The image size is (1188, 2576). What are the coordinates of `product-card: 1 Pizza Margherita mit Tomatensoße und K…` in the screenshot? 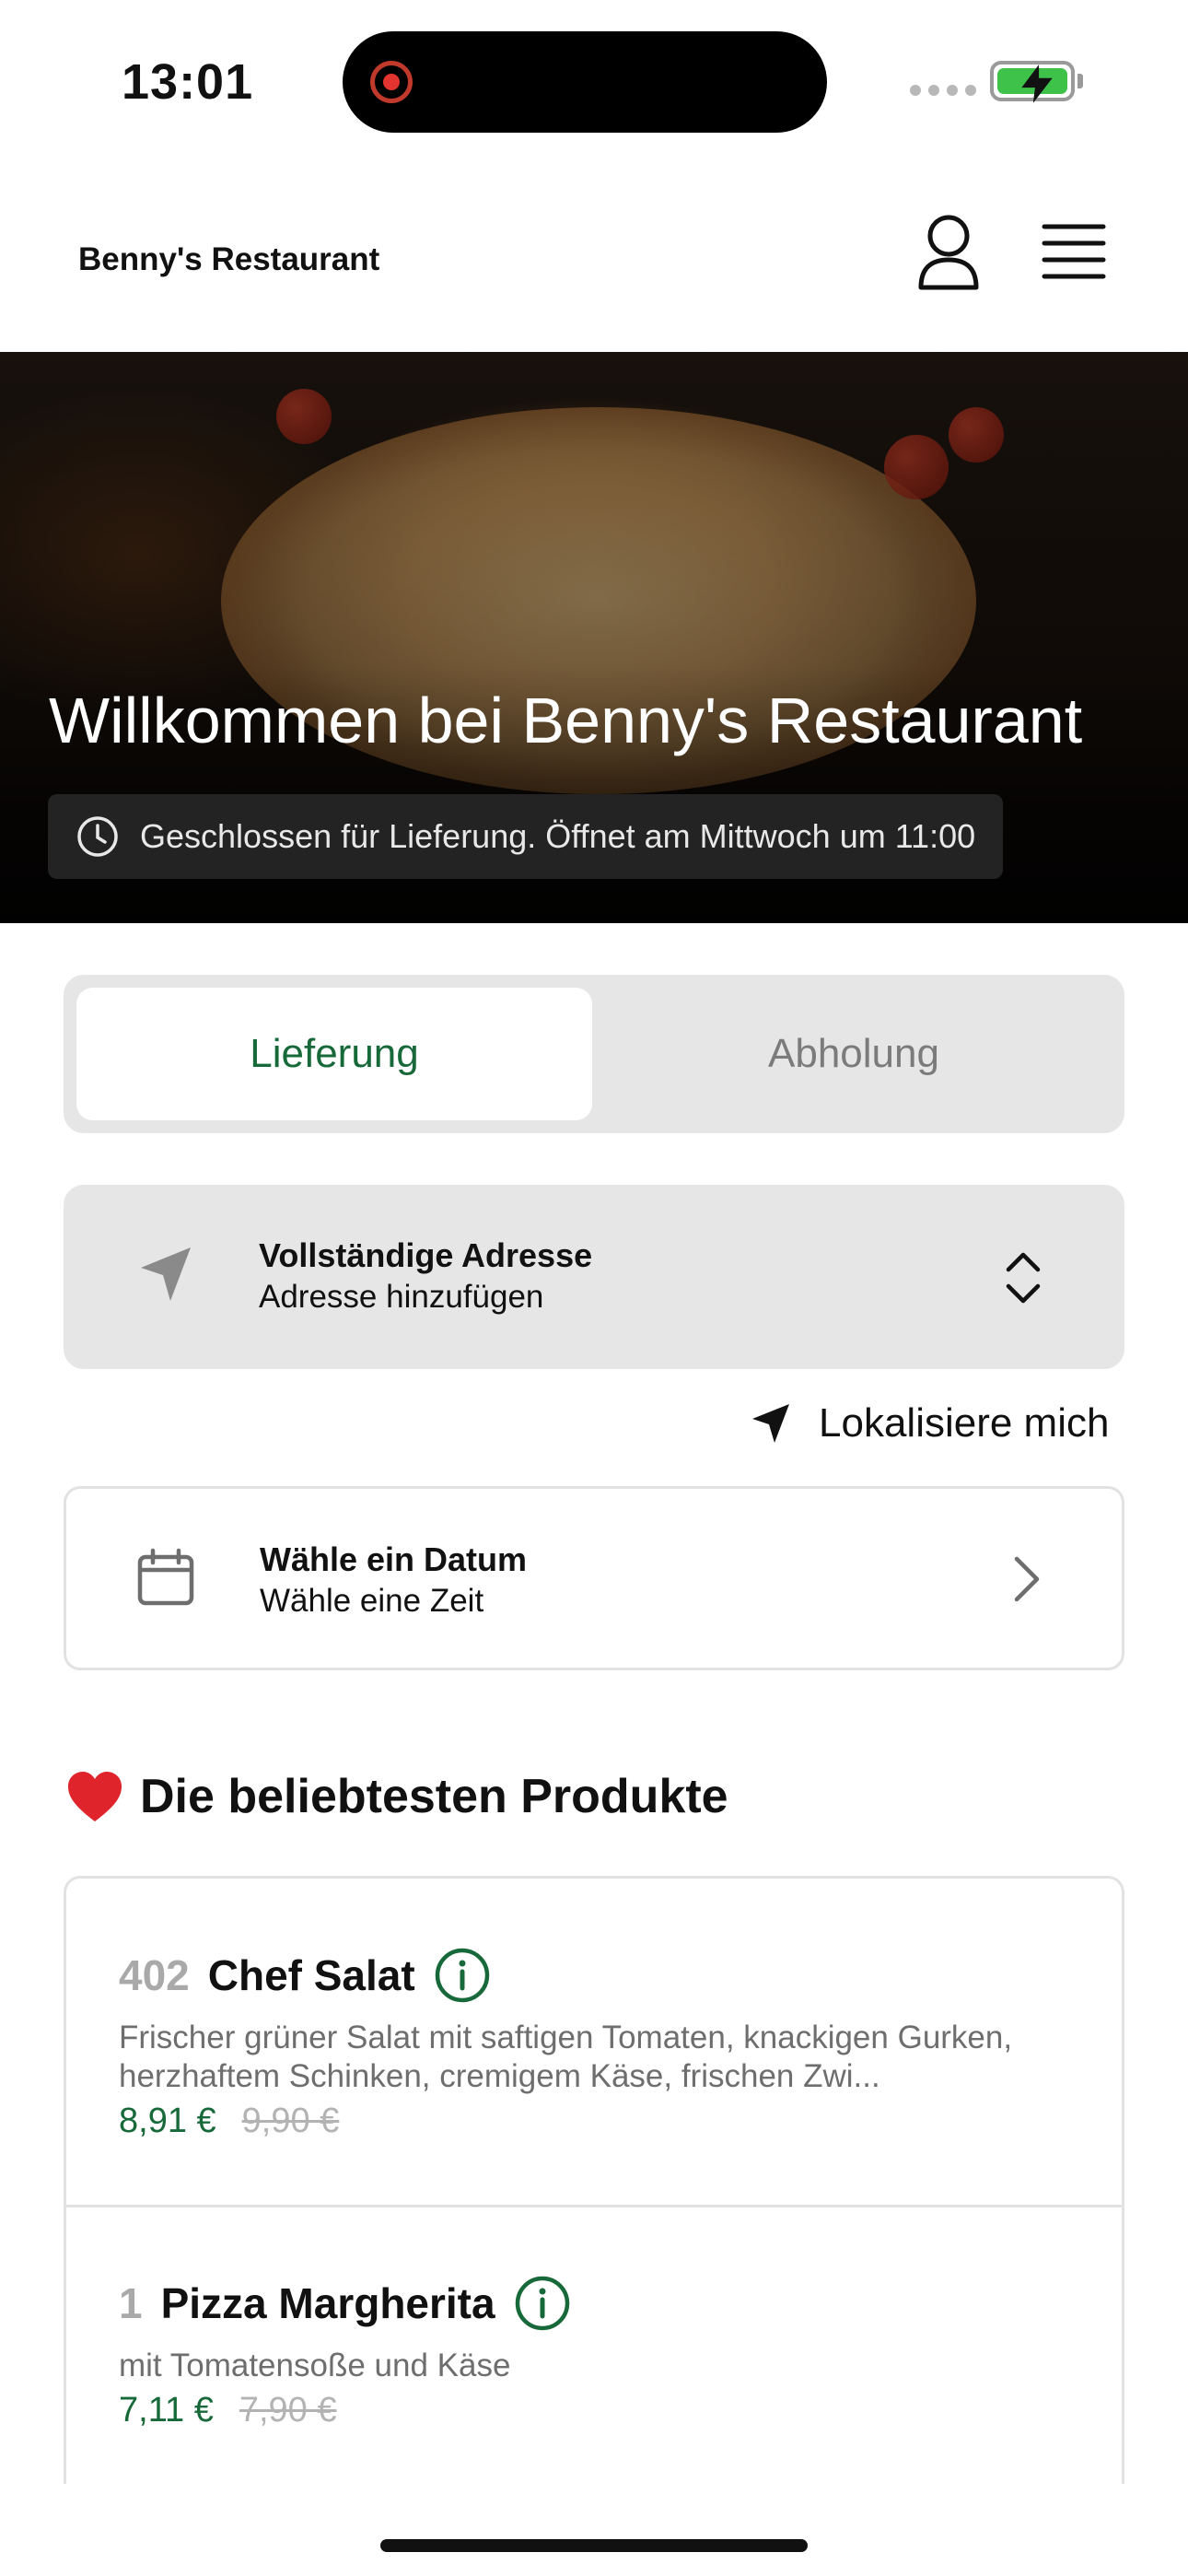 It's located at (594, 2352).